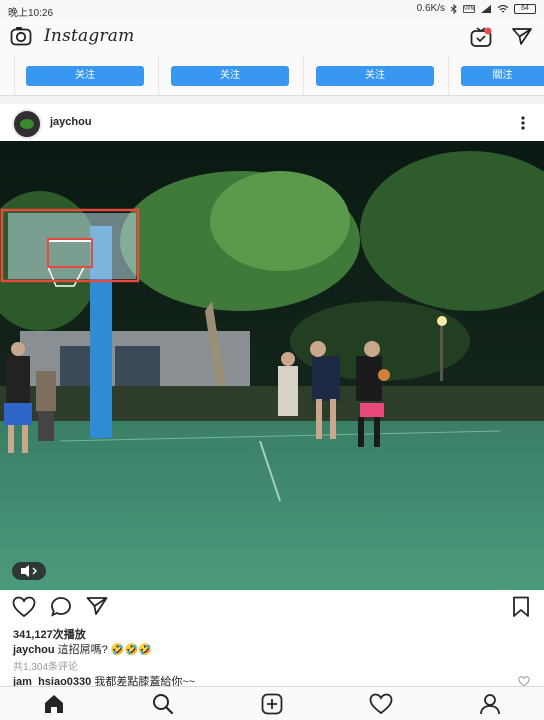 The height and width of the screenshot is (720, 544). What do you see at coordinates (24, 607) in the screenshot?
I see `like-heart-icon` at bounding box center [24, 607].